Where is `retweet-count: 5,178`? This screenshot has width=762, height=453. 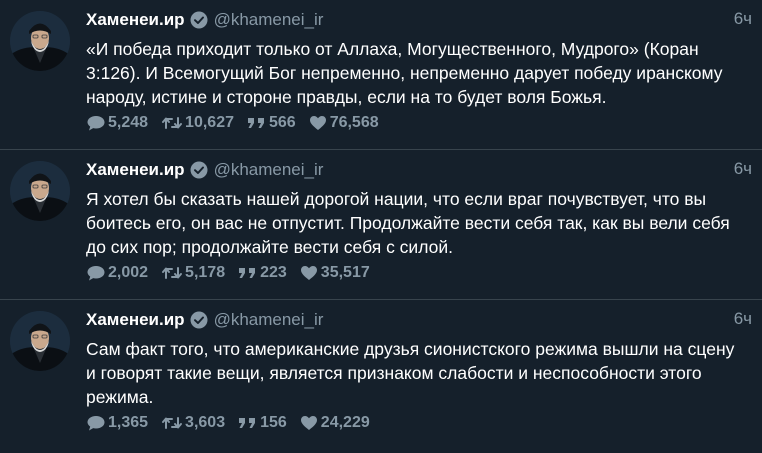
retweet-count: 5,178 is located at coordinates (205, 272).